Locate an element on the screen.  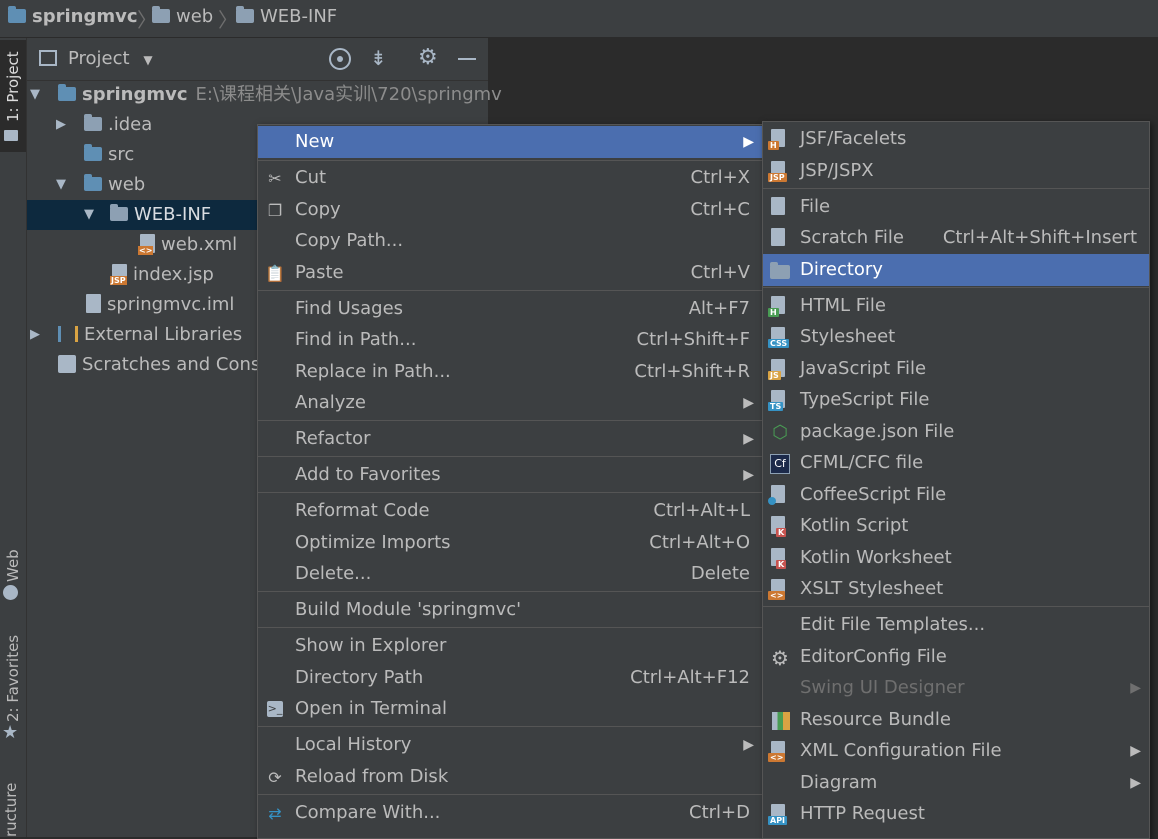
locate-icon is located at coordinates (340, 59).